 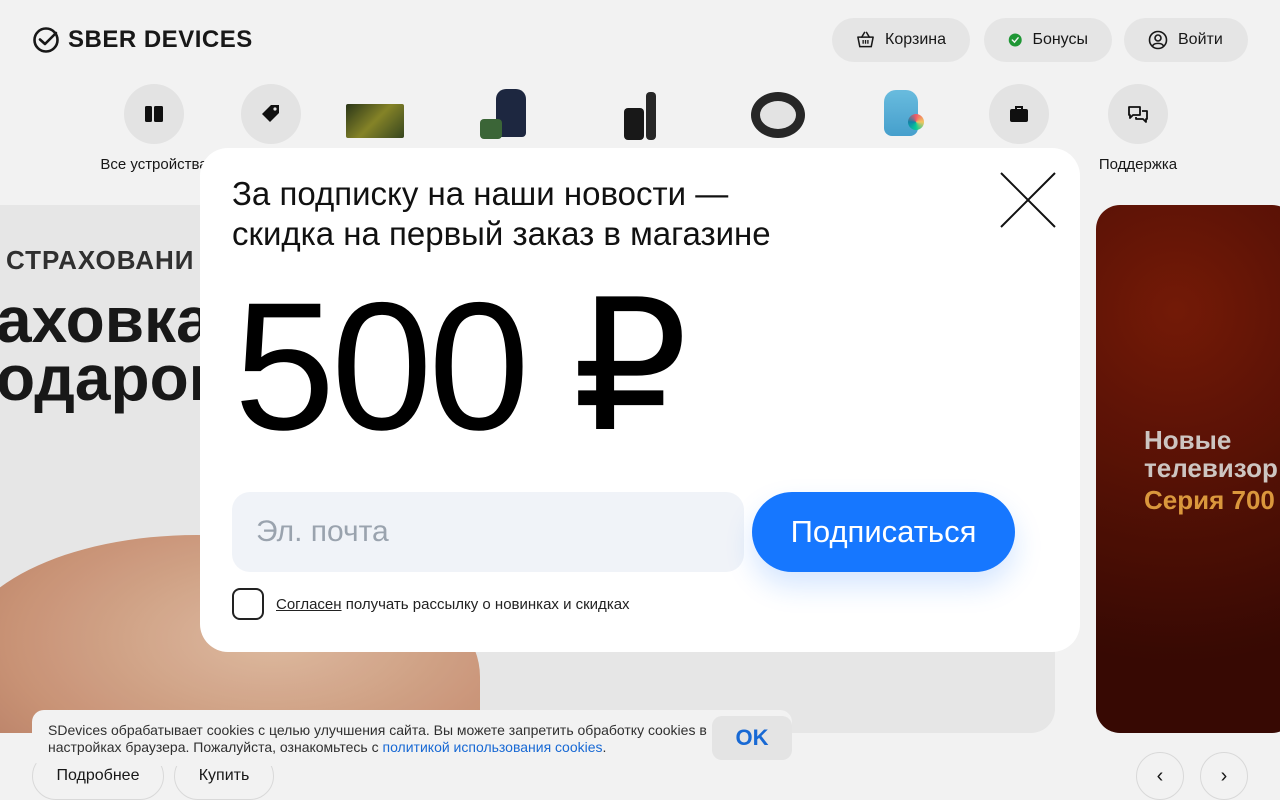 I want to click on consent-link: Согласен, so click(x=309, y=604).